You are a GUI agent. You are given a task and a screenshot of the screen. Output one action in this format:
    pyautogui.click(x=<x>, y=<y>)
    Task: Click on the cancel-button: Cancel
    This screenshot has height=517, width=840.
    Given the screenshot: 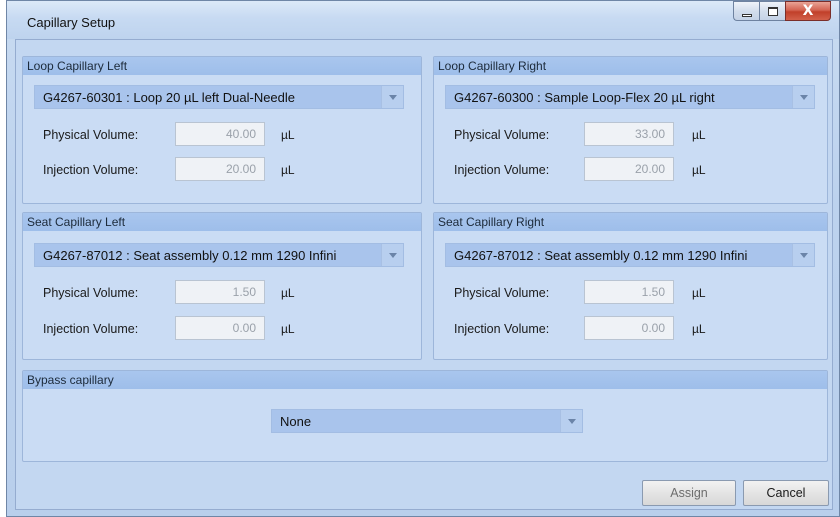 What is the action you would take?
    pyautogui.click(x=786, y=493)
    